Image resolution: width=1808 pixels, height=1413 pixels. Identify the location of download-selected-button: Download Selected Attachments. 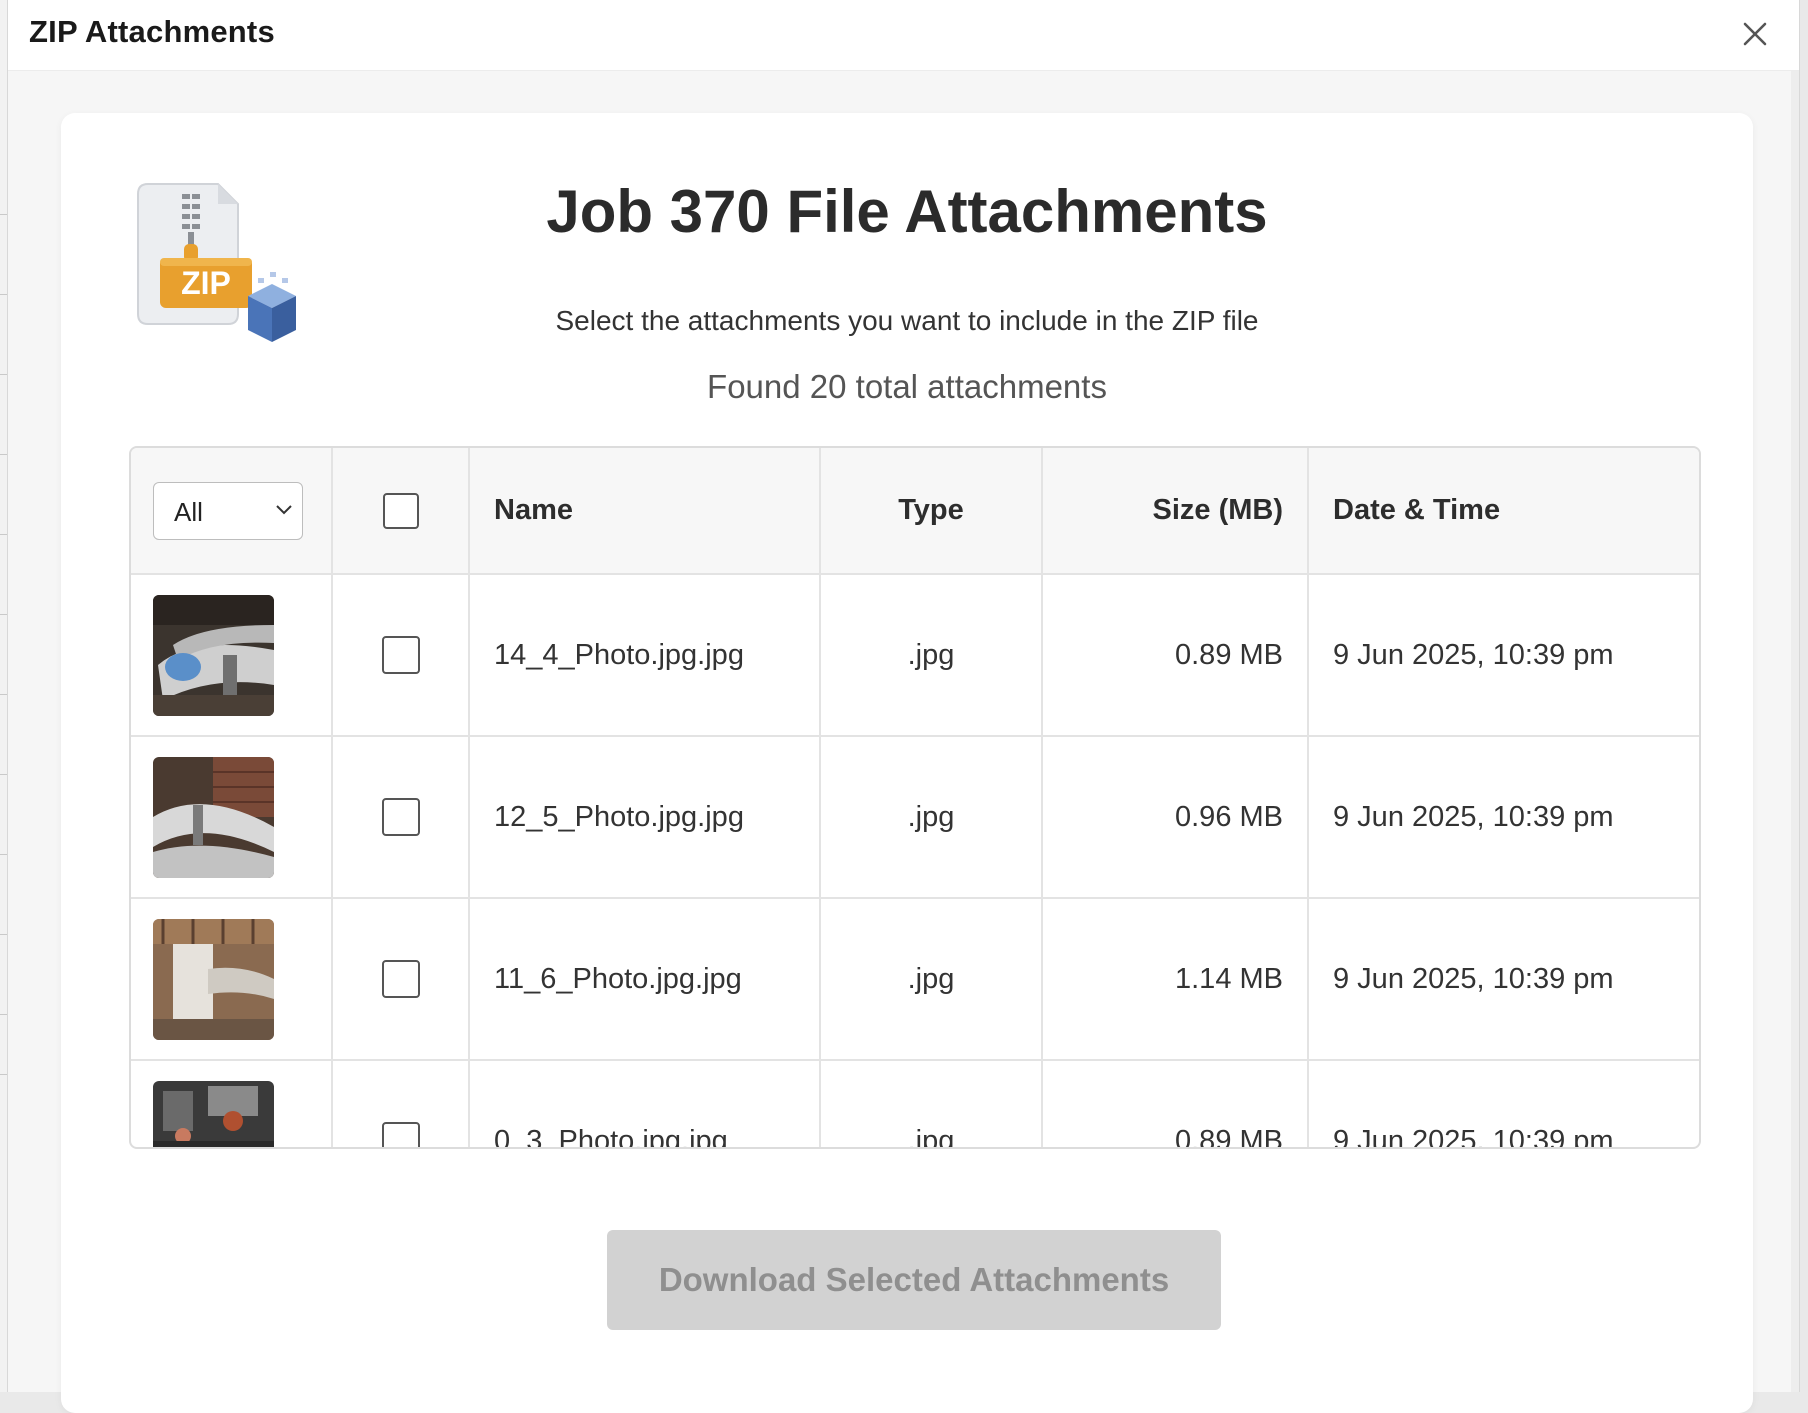
(914, 1280).